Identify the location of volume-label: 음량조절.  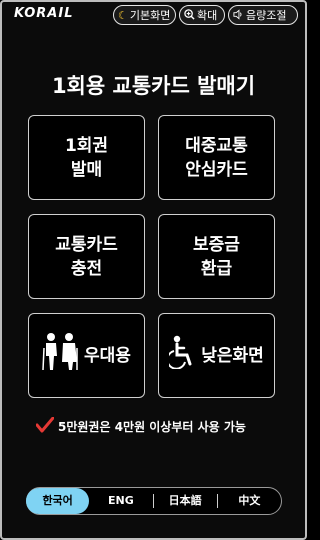
(266, 15).